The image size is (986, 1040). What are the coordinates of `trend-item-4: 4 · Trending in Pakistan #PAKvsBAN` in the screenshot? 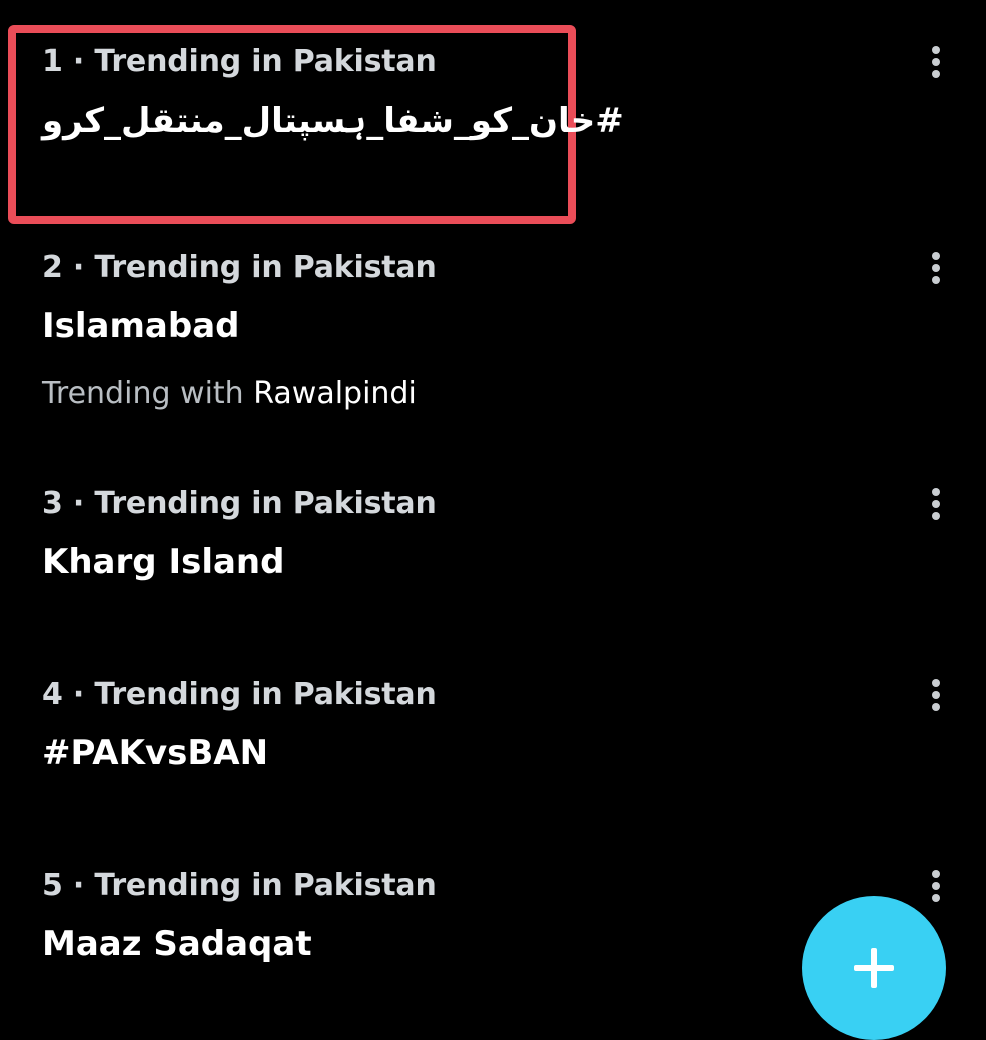 It's located at (493, 743).